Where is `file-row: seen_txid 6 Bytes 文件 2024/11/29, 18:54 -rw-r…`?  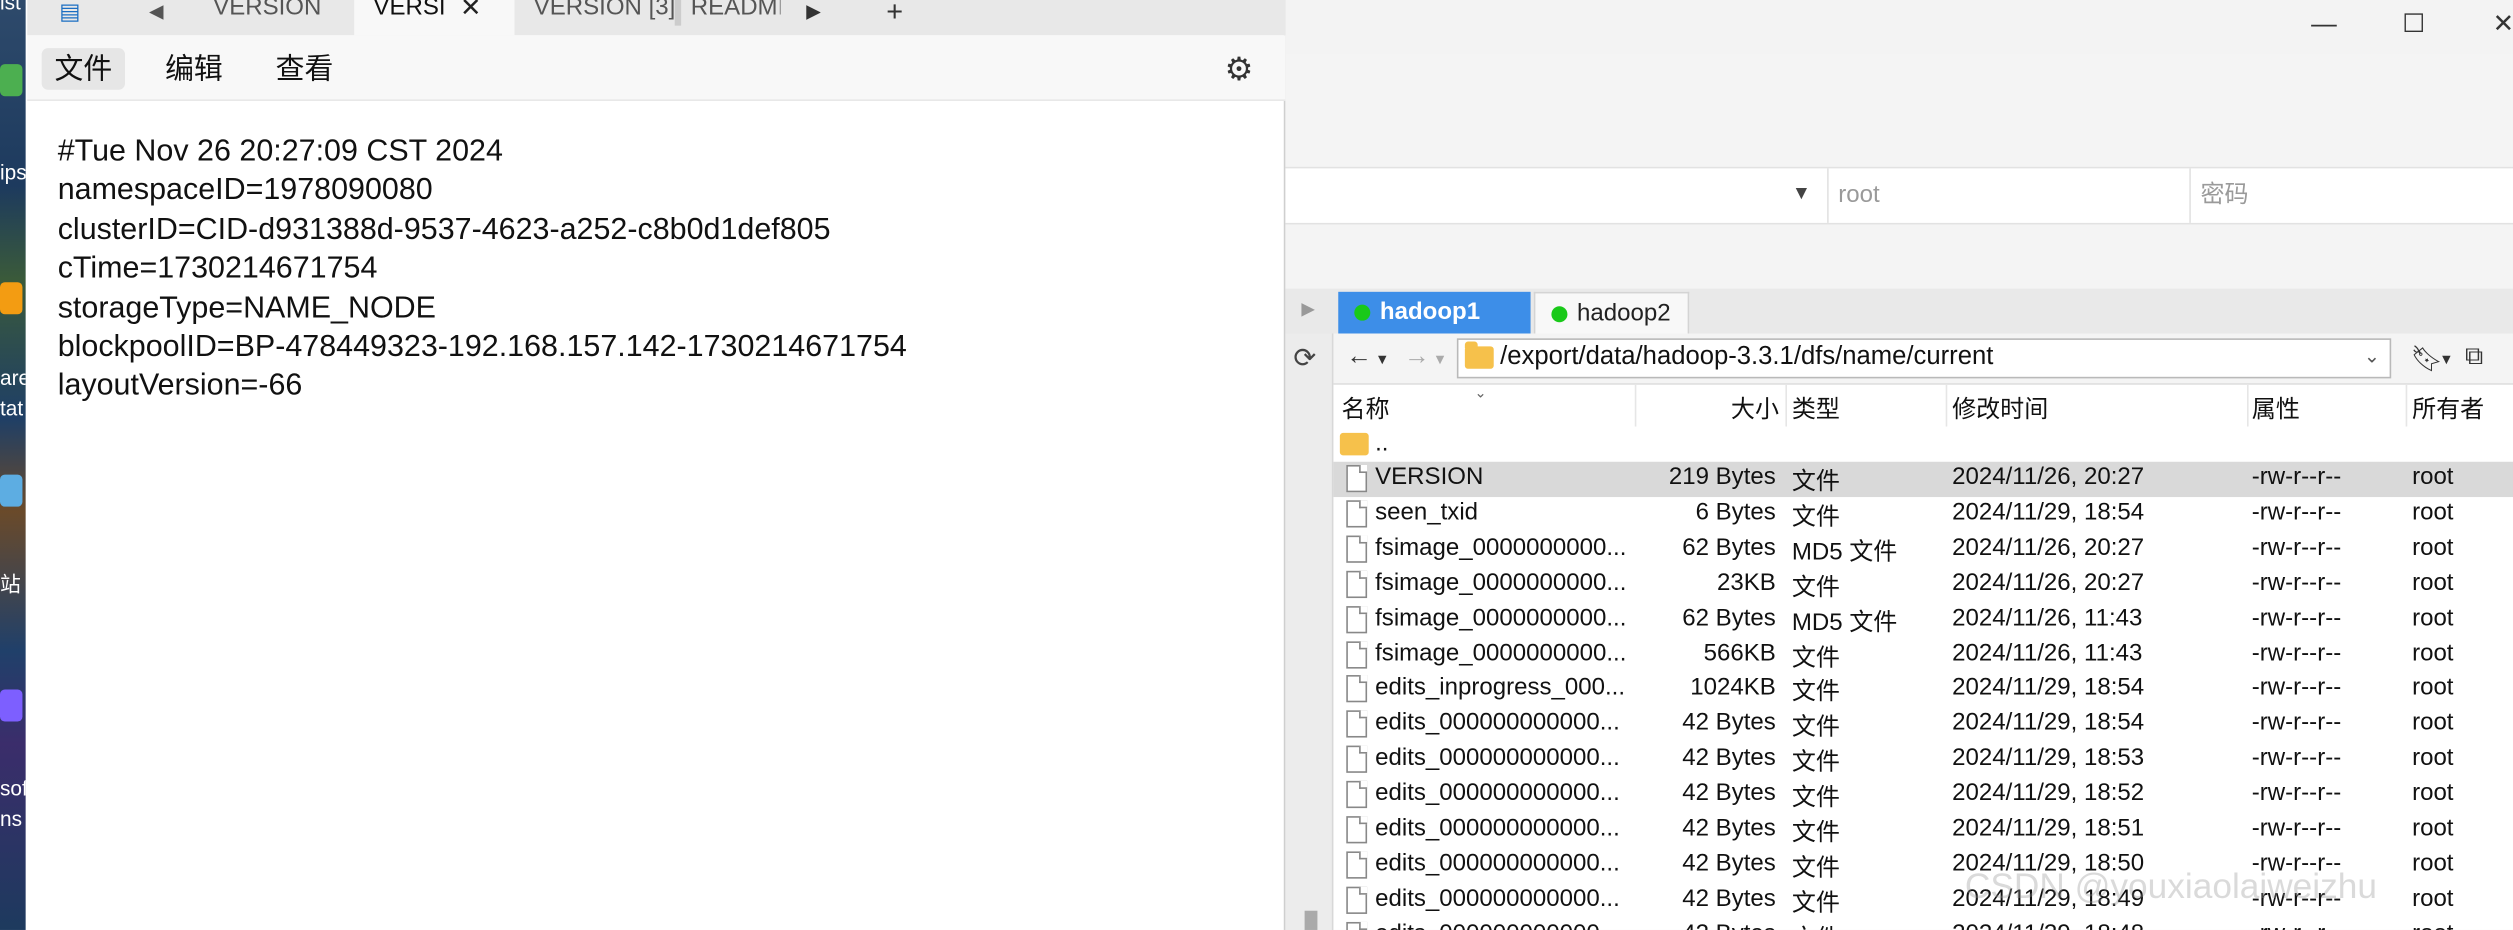
file-row: seen_txid 6 Bytes 文件 2024/11/29, 18:54 -rw-r… is located at coordinates (1923, 514).